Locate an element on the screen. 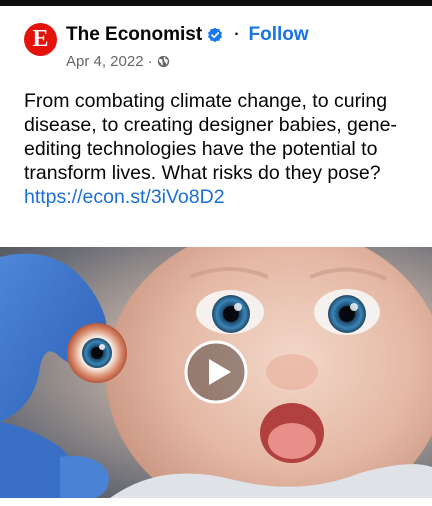  post-footer-edge is located at coordinates (216, 502).